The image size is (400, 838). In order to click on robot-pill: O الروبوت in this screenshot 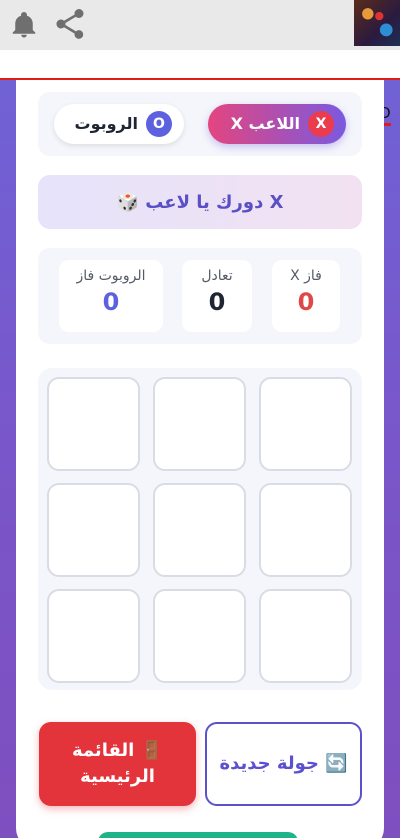, I will do `click(119, 124)`.